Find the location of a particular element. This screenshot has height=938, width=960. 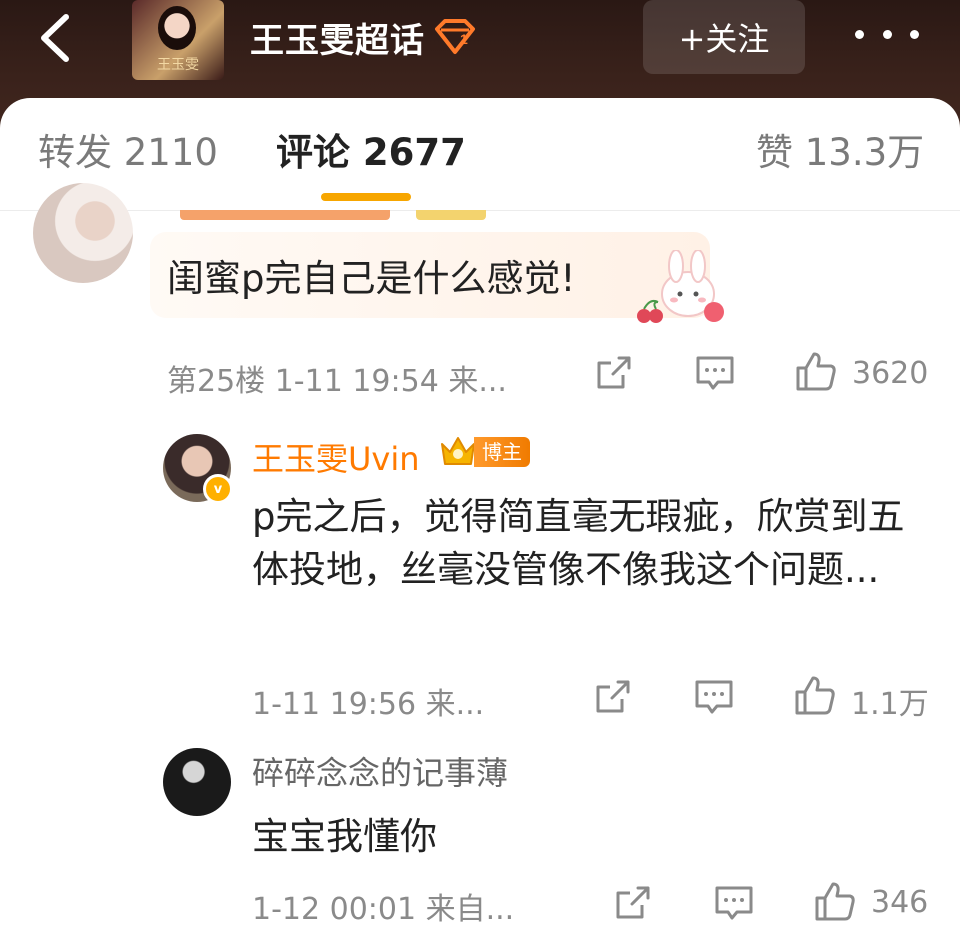

avatar: v is located at coordinates (198, 469).